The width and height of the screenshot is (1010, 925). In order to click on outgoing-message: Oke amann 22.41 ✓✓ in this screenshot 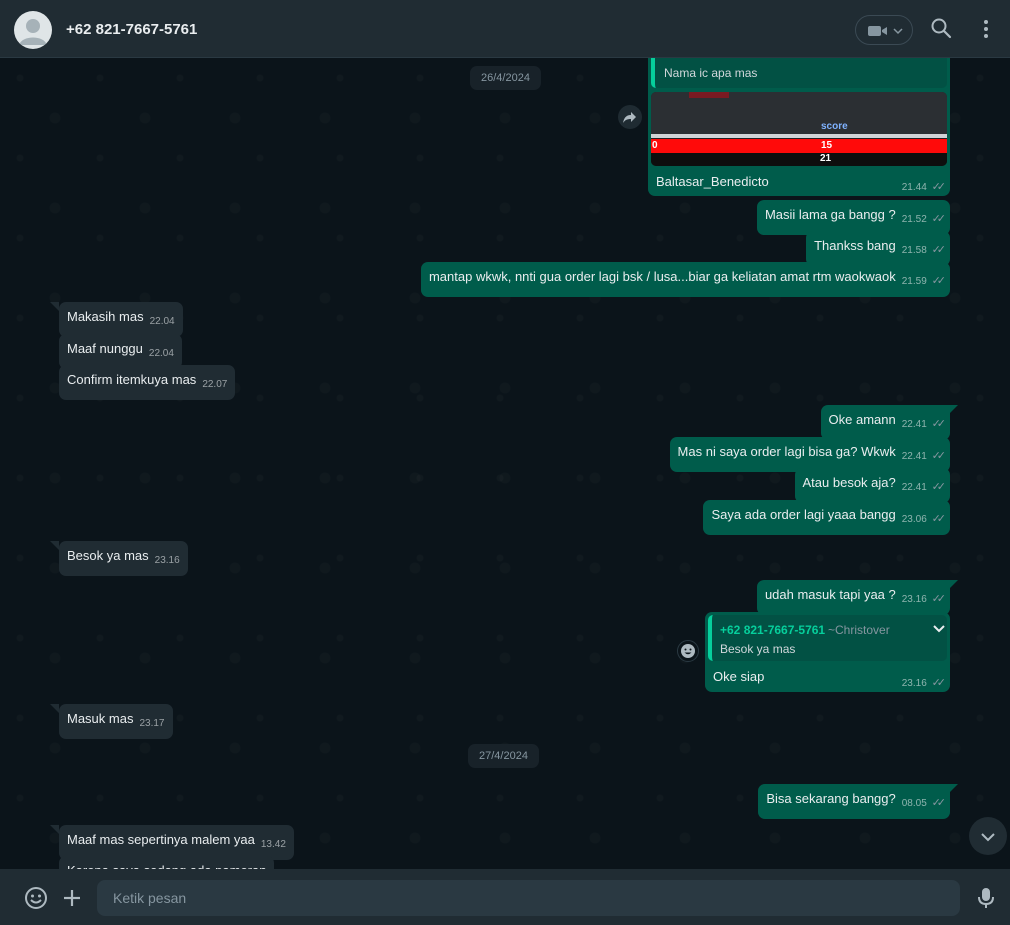, I will do `click(885, 422)`.